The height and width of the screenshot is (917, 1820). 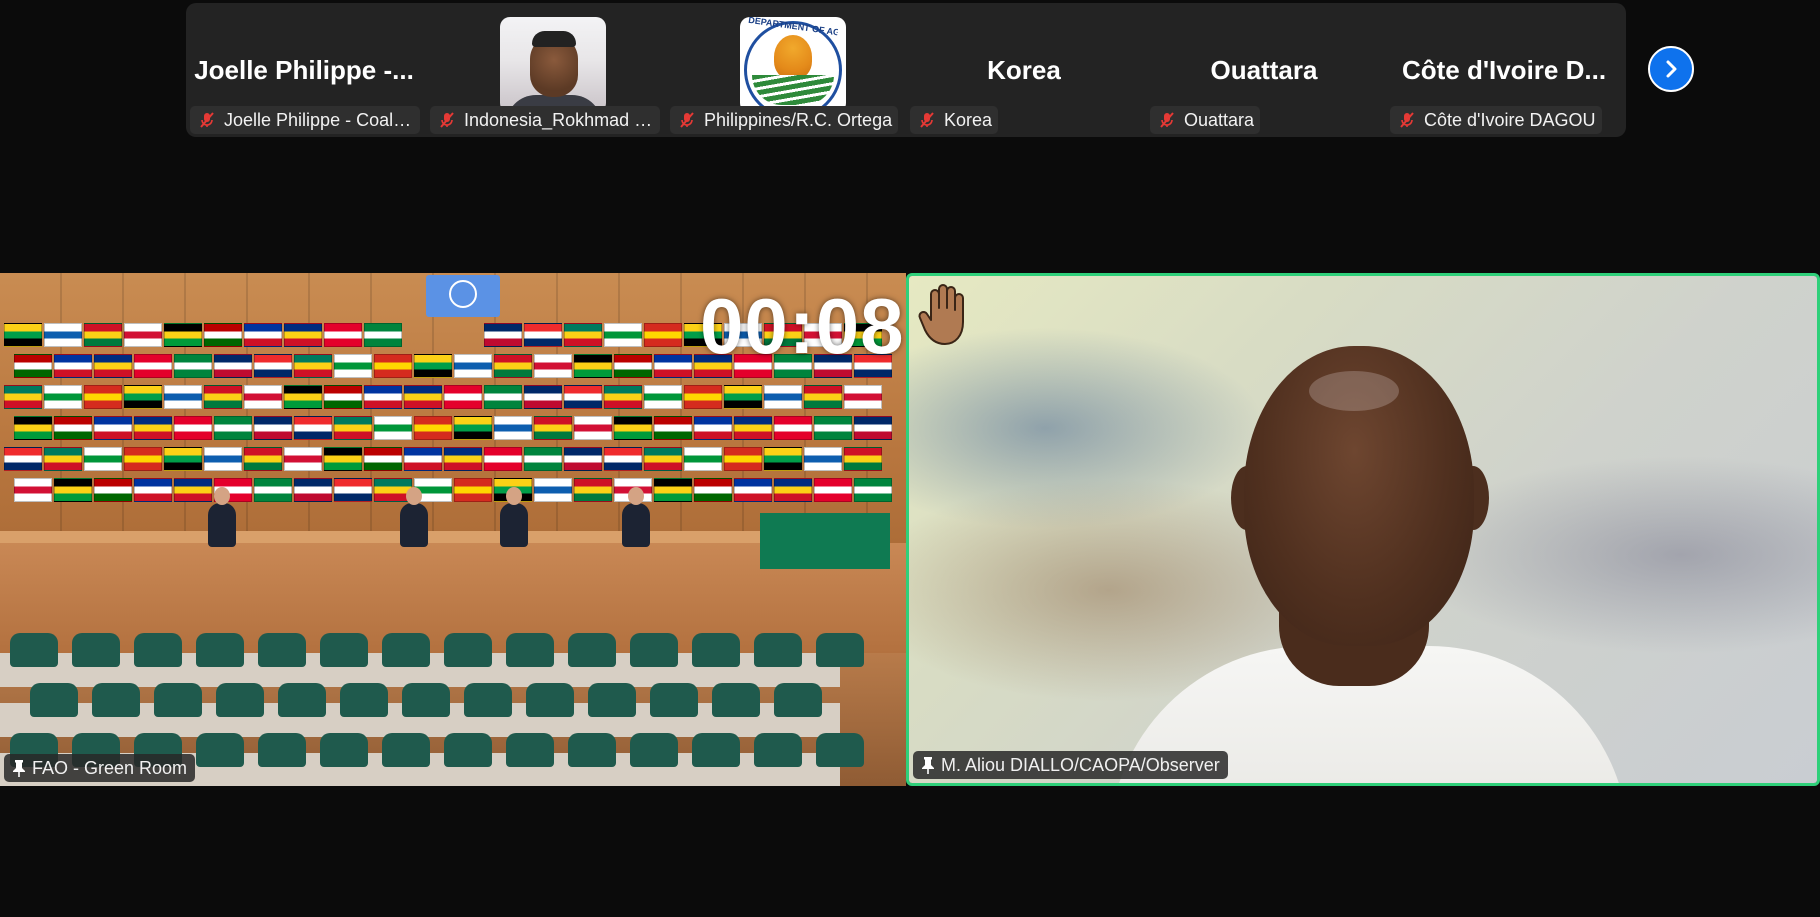 What do you see at coordinates (110, 768) in the screenshot?
I see `video-name: FAO - Green Room` at bounding box center [110, 768].